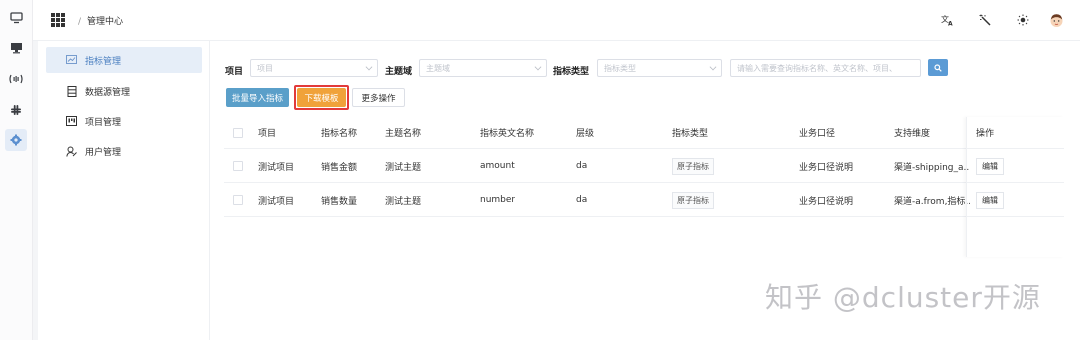 This screenshot has height=340, width=1080. I want to click on sidebar: 指标管理 数据源管理 项目管理 用户管理, so click(124, 190).